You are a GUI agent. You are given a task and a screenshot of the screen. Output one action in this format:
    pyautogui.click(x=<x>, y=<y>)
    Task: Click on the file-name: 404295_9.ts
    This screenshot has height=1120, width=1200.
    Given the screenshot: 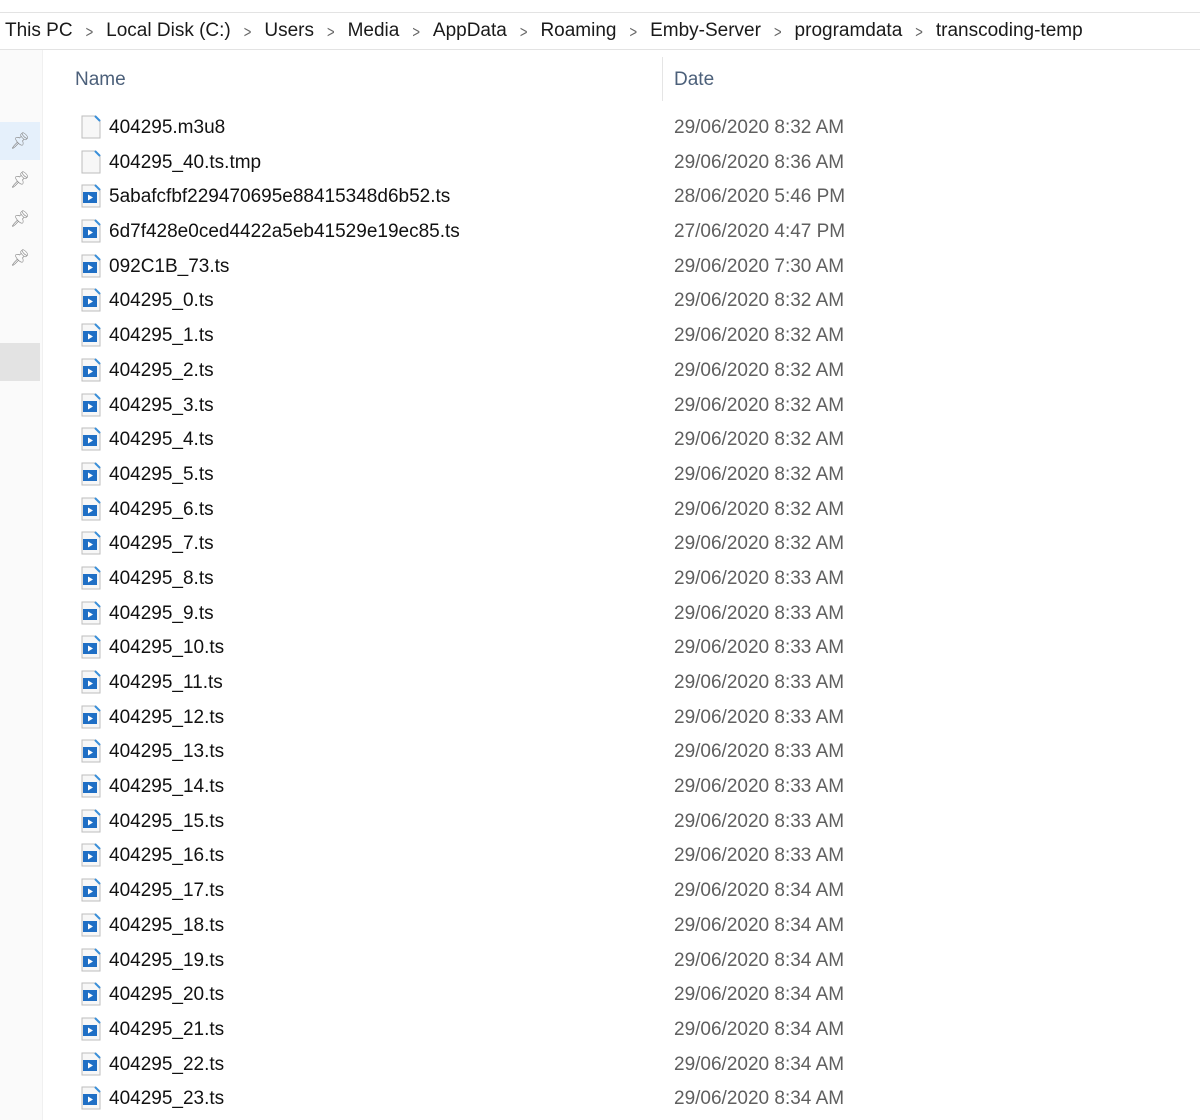 What is the action you would take?
    pyautogui.click(x=161, y=613)
    